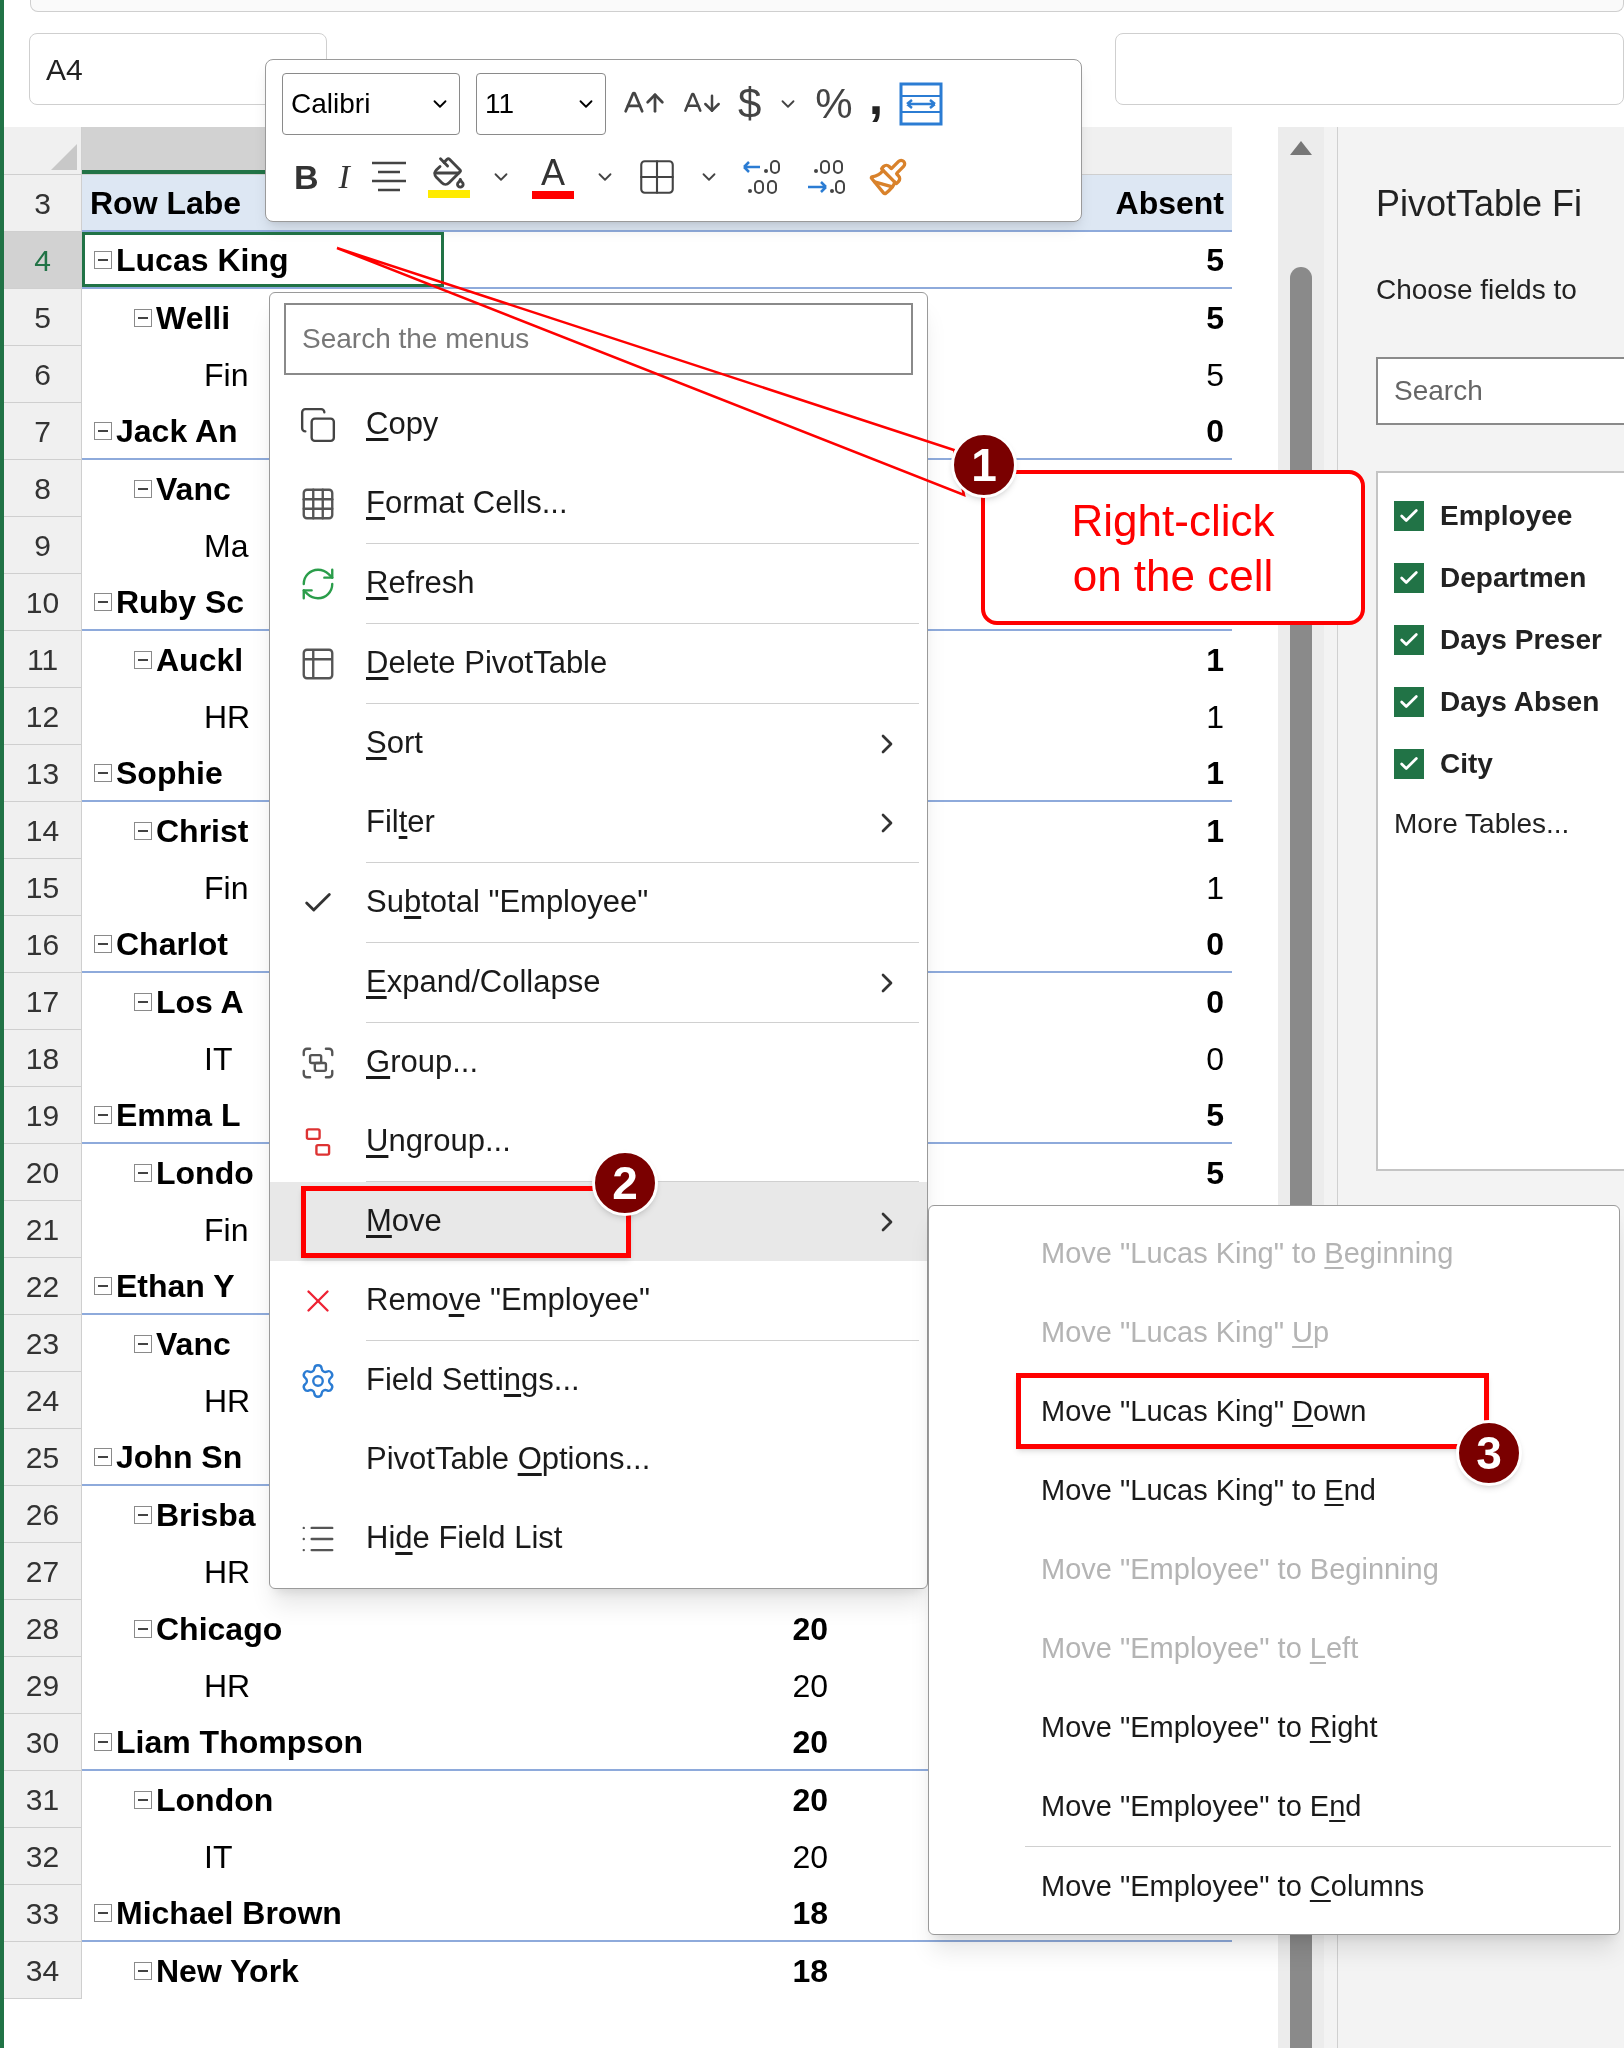  I want to click on field-label: Days Preser, so click(1521, 640).